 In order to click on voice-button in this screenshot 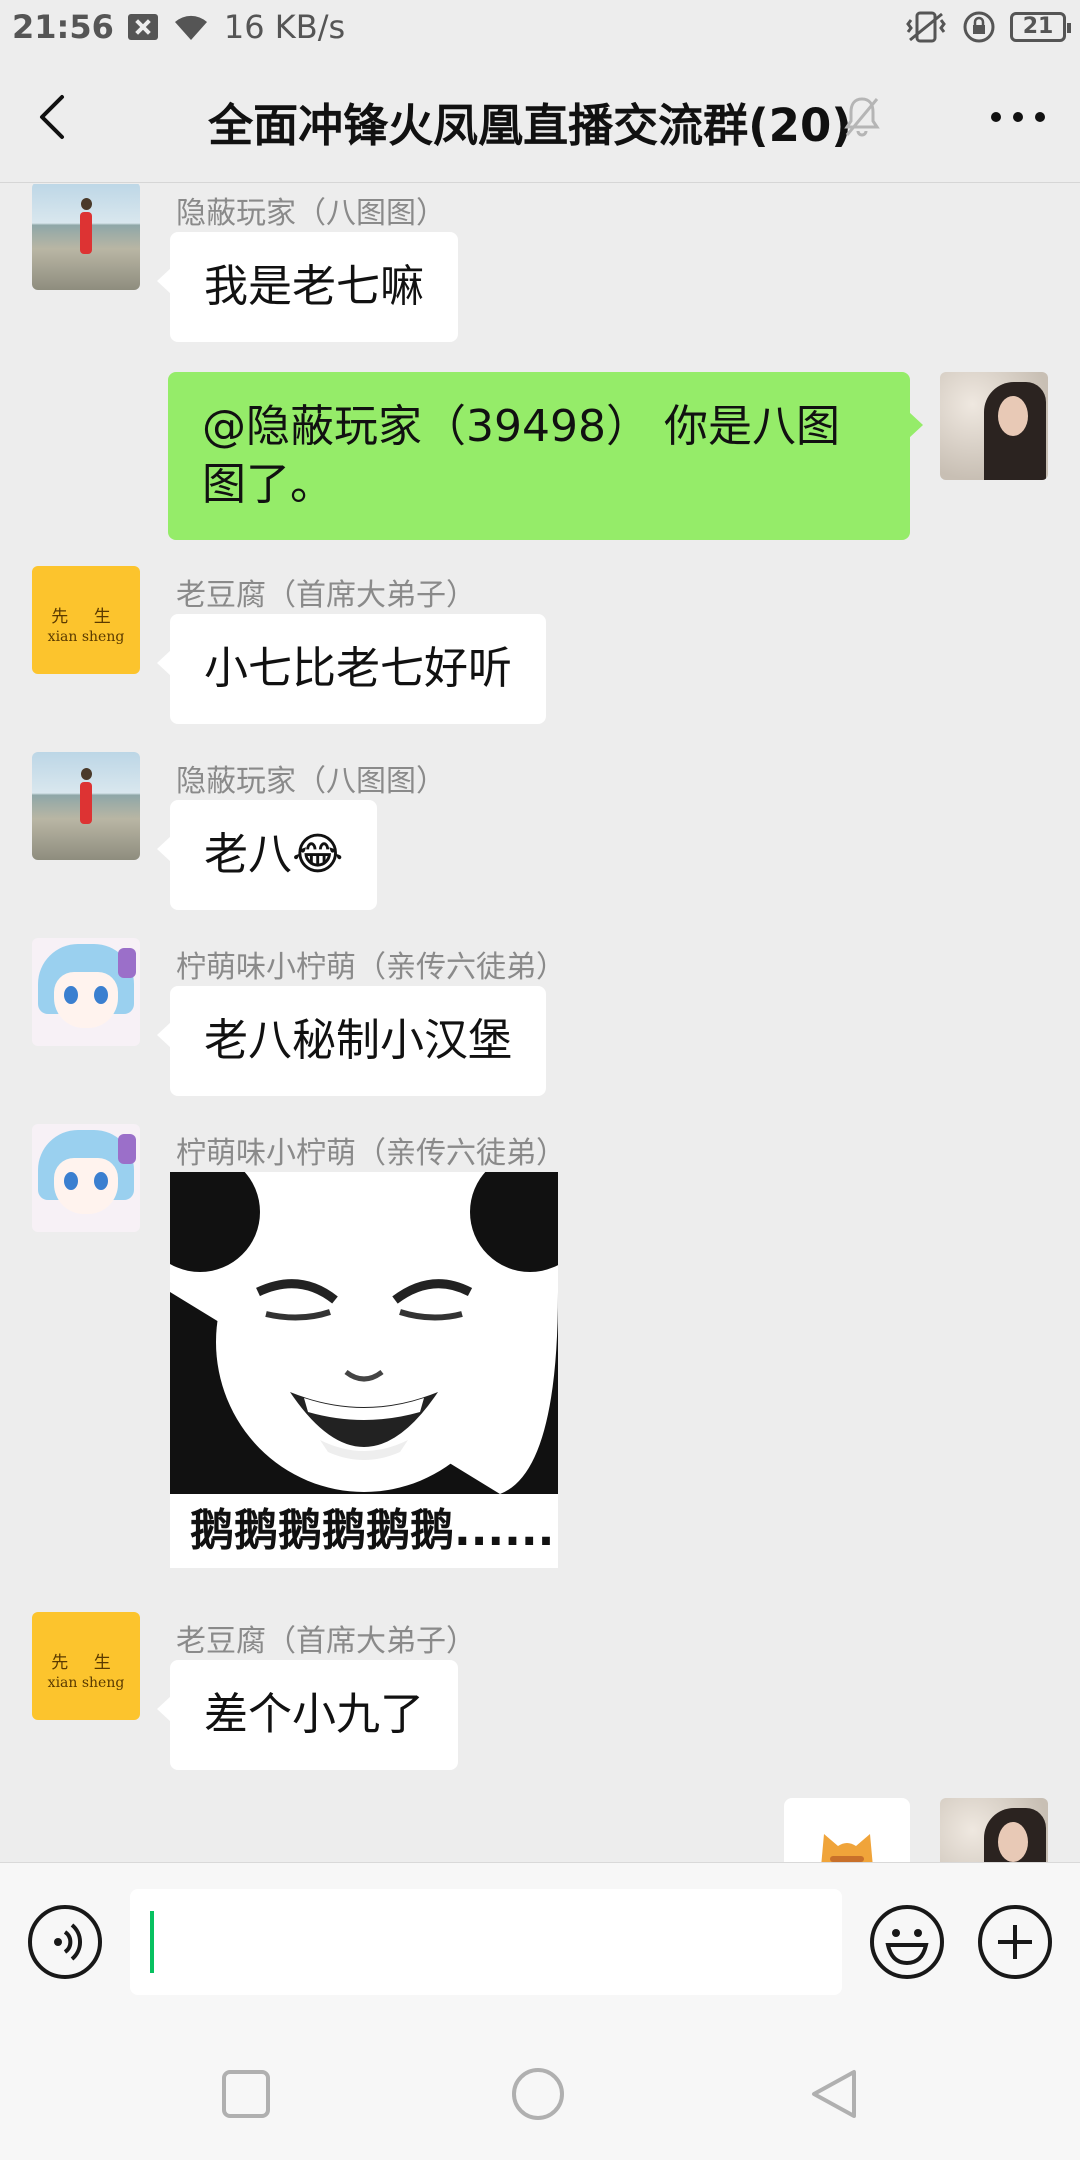, I will do `click(65, 1942)`.